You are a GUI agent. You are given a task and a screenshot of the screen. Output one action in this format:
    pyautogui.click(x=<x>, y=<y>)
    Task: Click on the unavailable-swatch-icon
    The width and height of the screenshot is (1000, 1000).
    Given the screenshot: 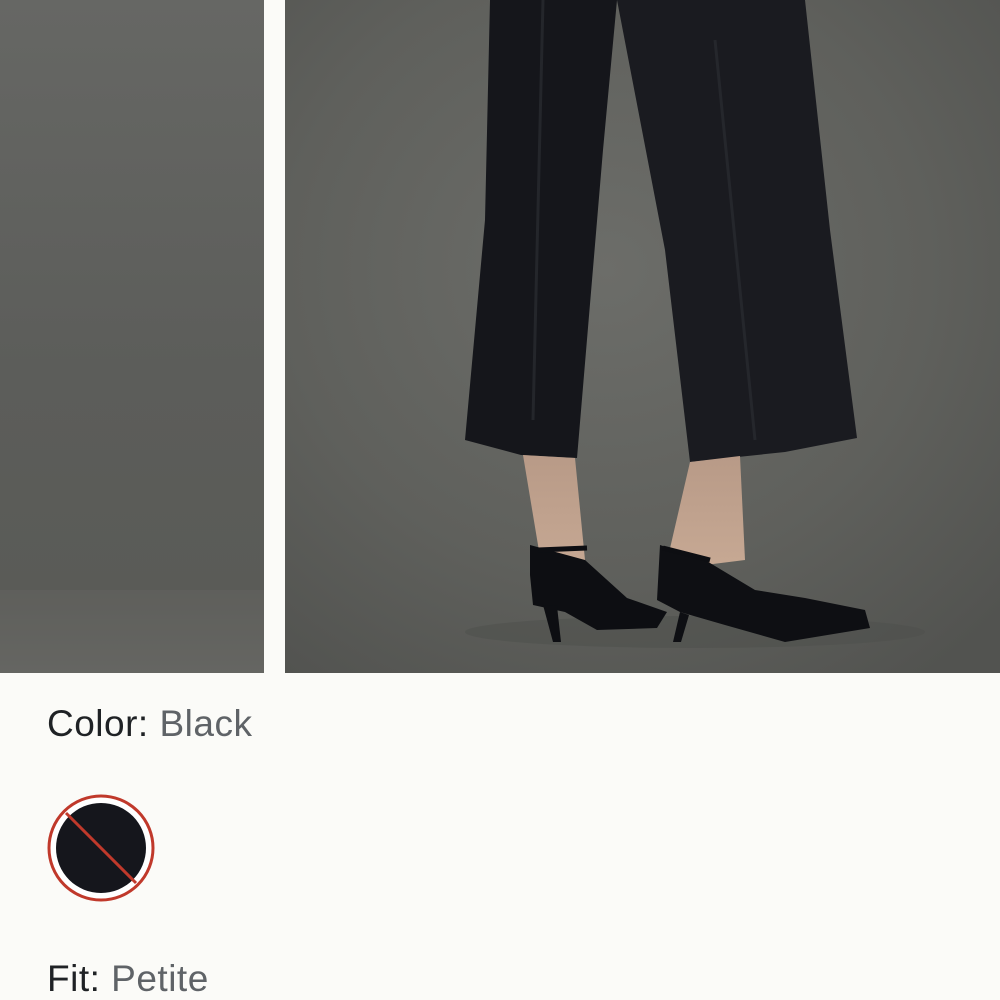 What is the action you would take?
    pyautogui.click(x=101, y=848)
    